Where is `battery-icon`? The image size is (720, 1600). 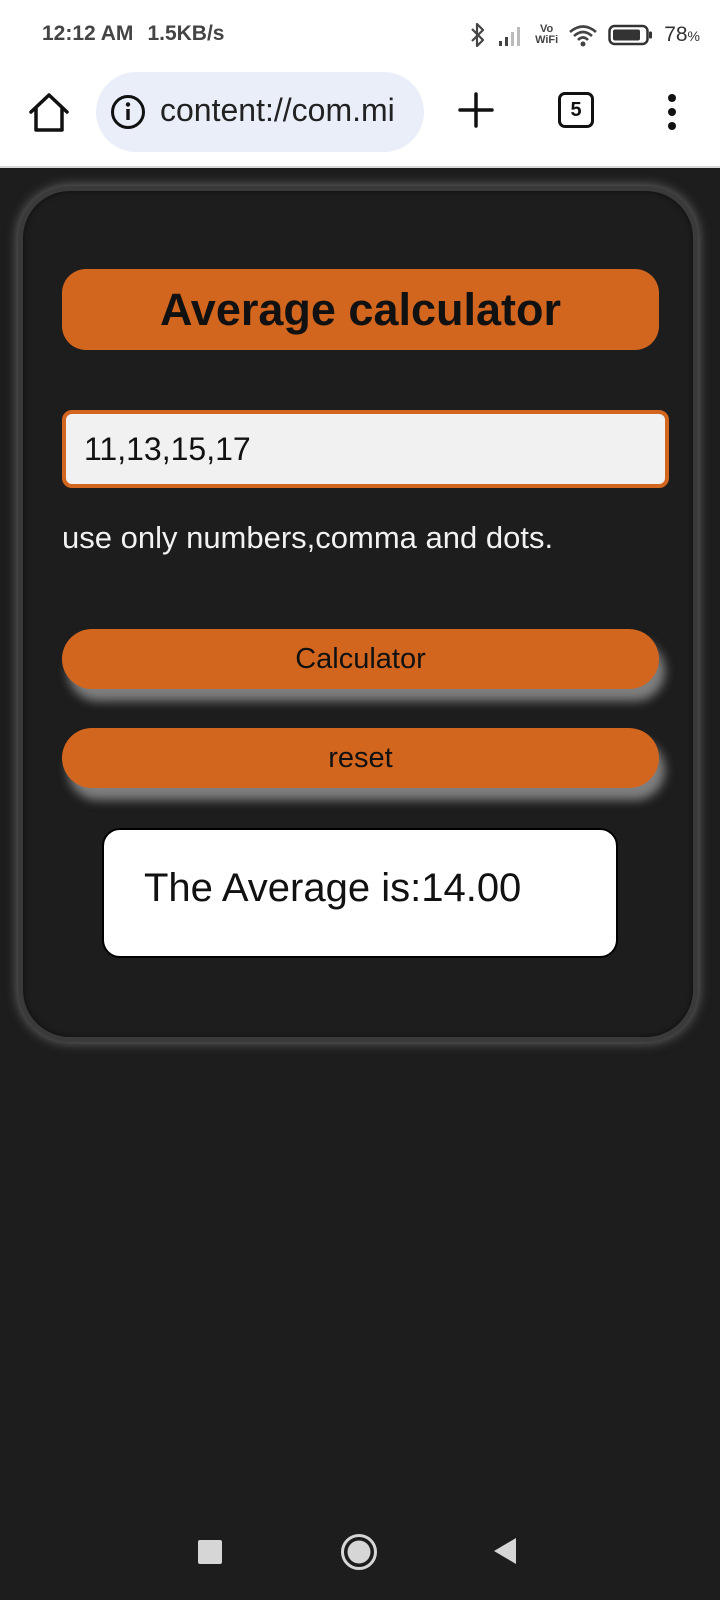 battery-icon is located at coordinates (630, 35).